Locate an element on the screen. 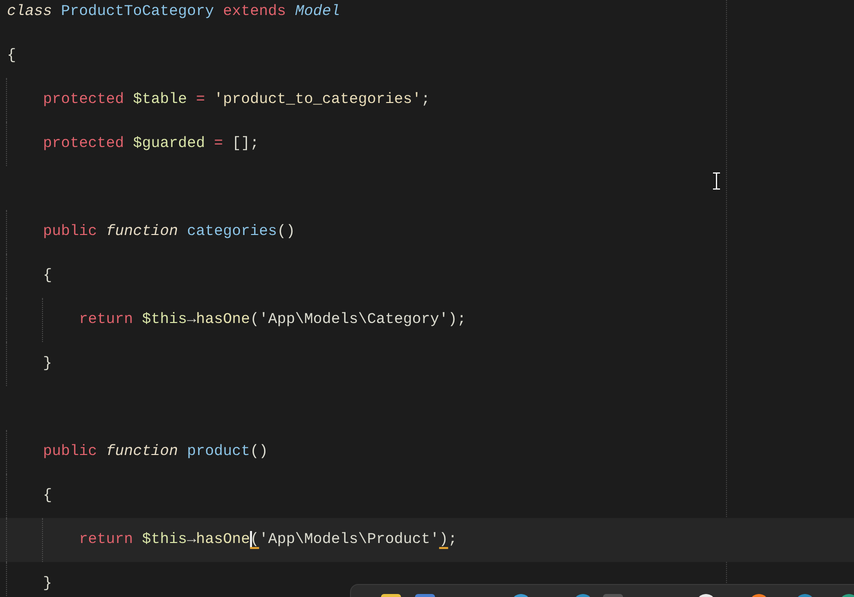  code-line: public function categories() is located at coordinates (169, 232).